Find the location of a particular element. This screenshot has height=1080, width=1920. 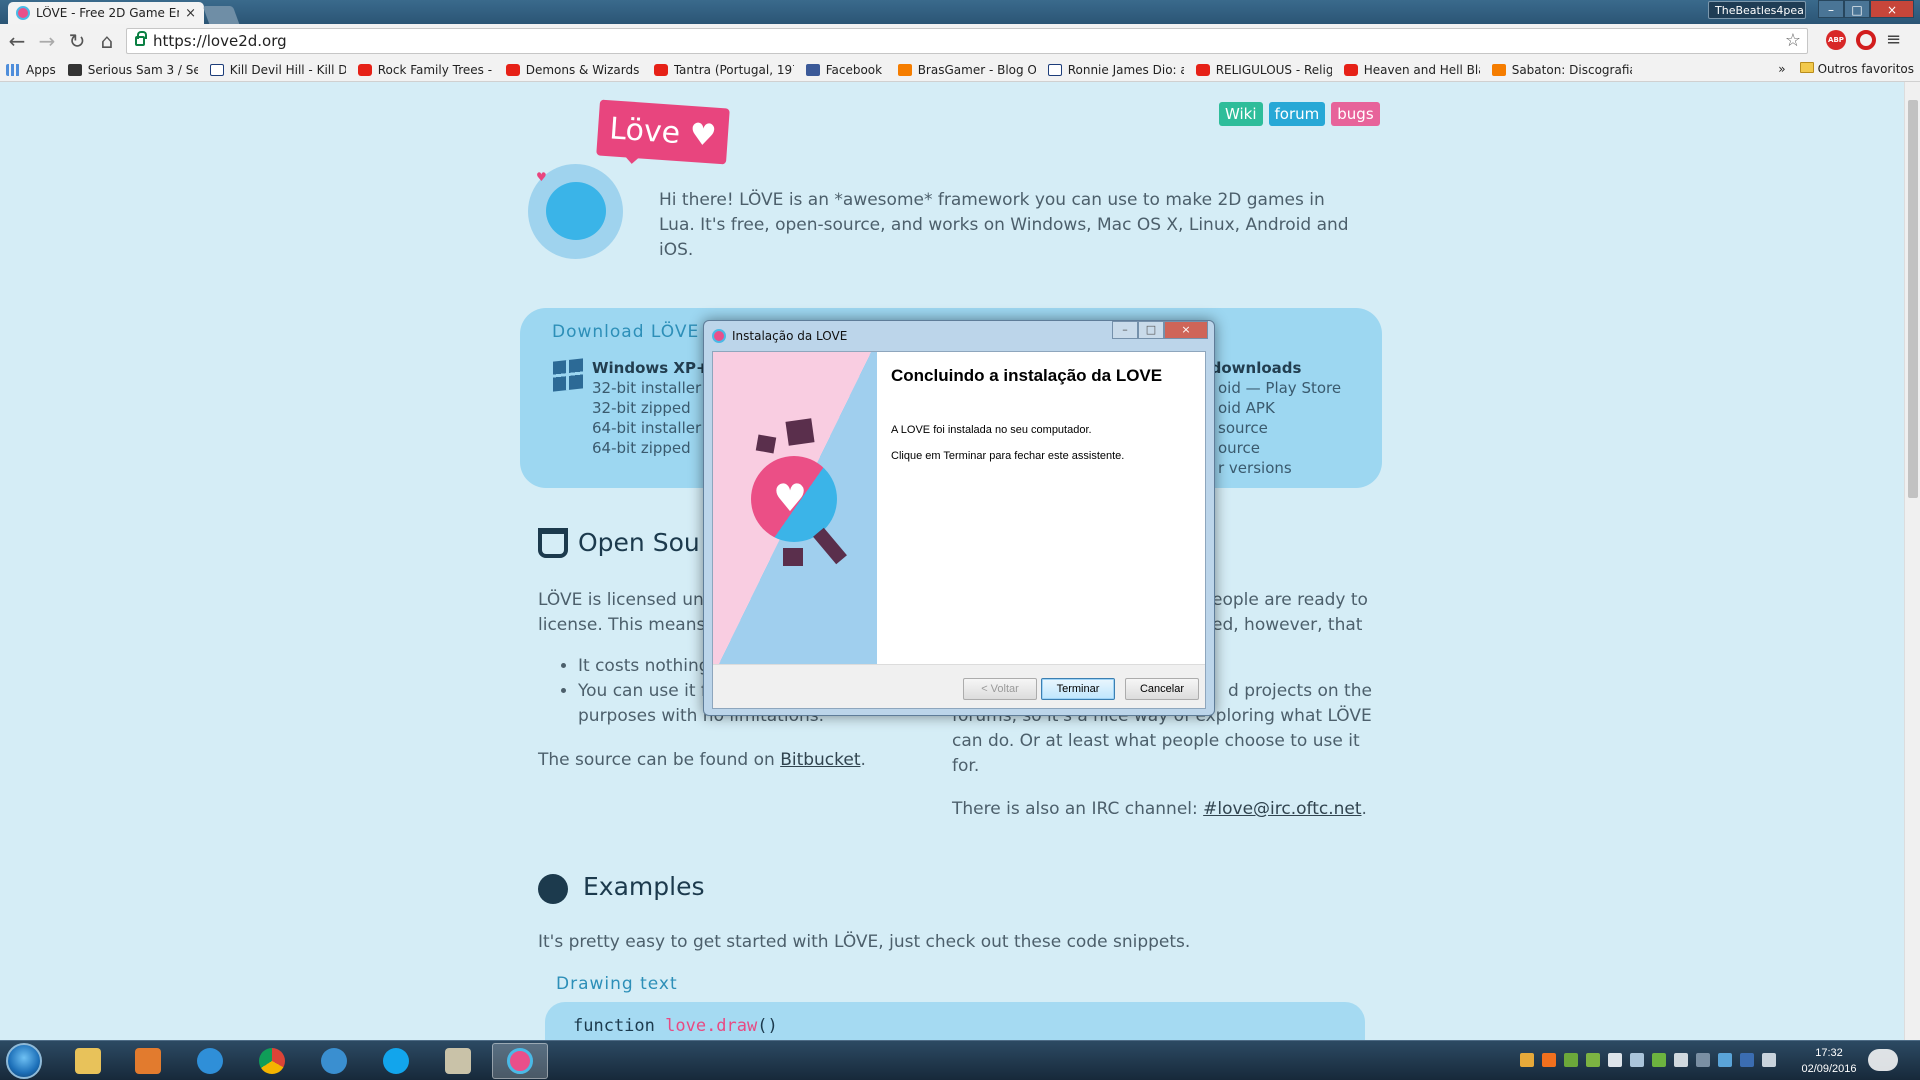

bookmark-item: Facebook is located at coordinates (845, 70).